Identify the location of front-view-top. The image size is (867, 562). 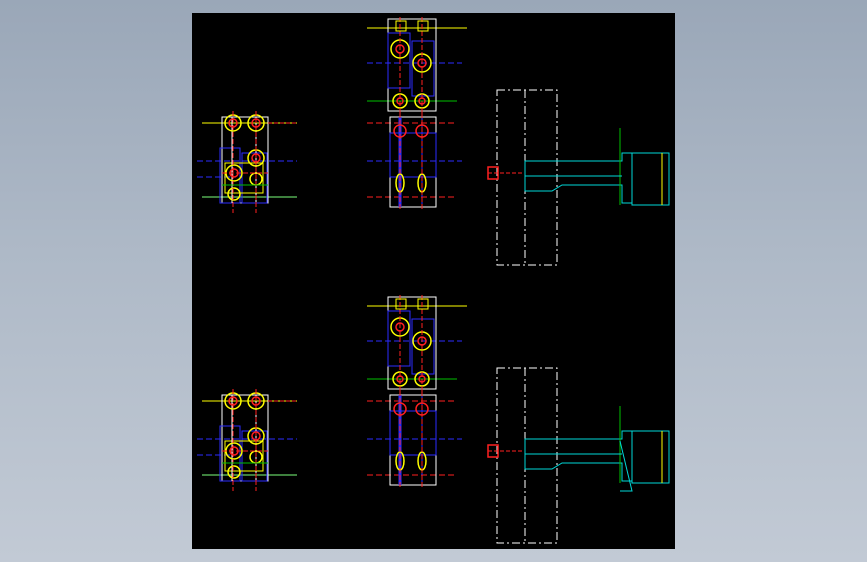
(417, 113).